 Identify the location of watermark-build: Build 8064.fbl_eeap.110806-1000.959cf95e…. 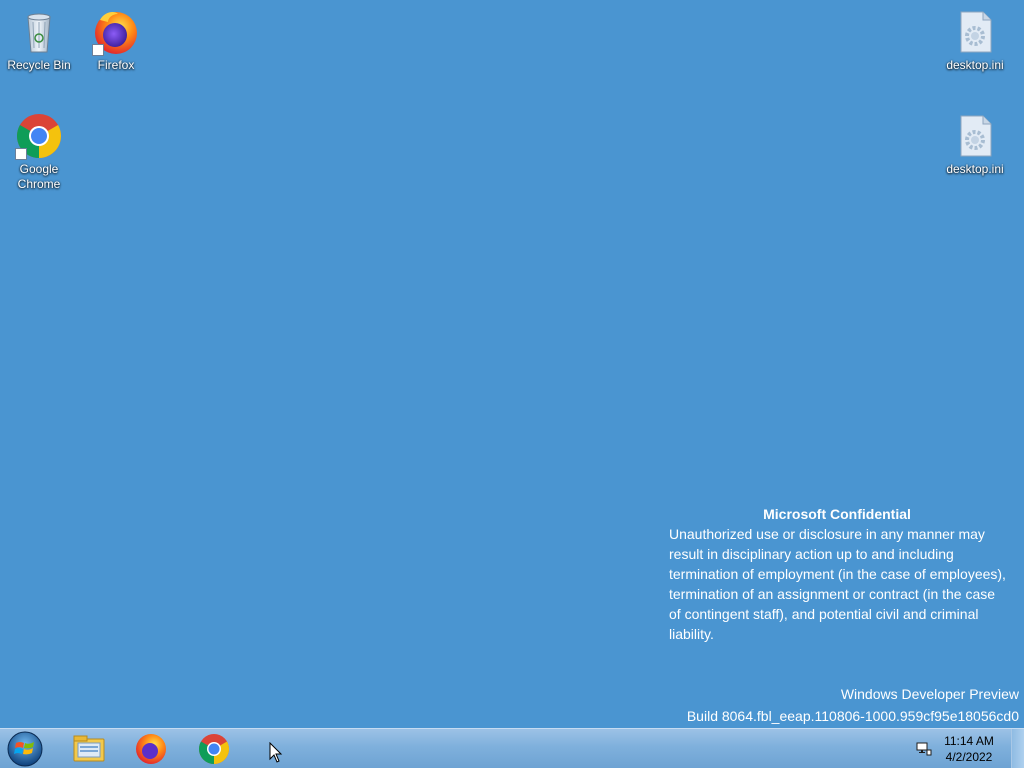
(852, 716).